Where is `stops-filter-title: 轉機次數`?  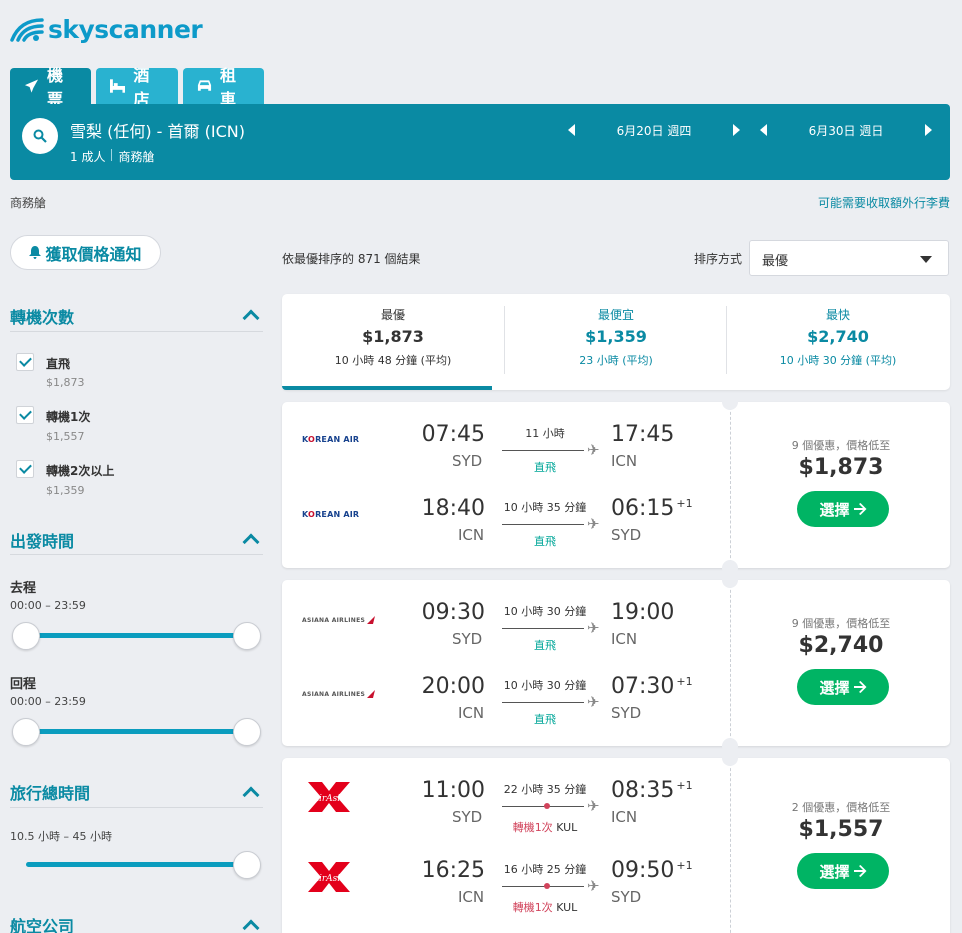
stops-filter-title: 轉機次數 is located at coordinates (42, 316).